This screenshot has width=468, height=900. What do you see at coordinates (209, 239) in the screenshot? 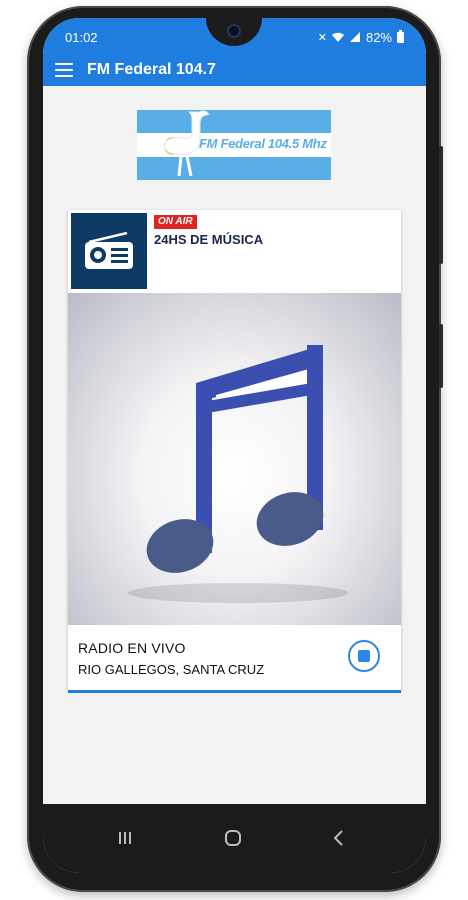
I see `program-name: 24HS DE MÚSICA` at bounding box center [209, 239].